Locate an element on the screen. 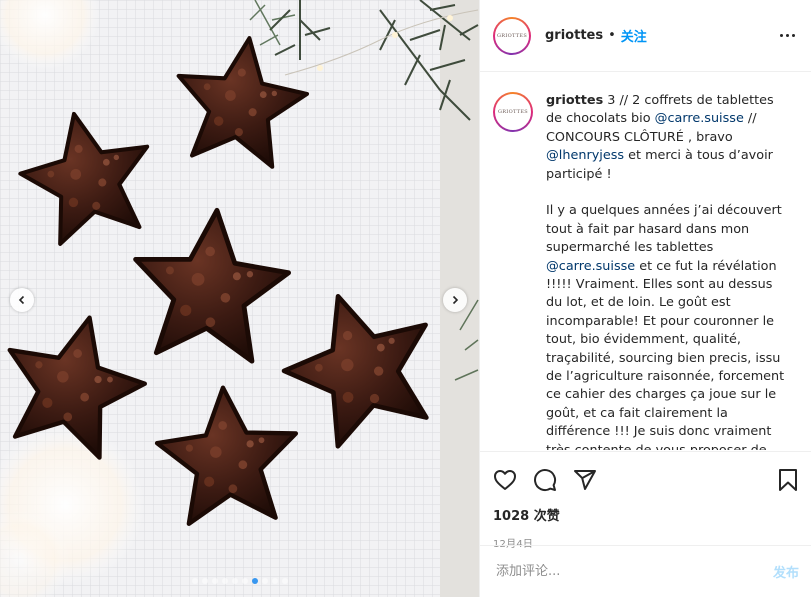 This screenshot has height=597, width=811. caption-username: griottes is located at coordinates (574, 100).